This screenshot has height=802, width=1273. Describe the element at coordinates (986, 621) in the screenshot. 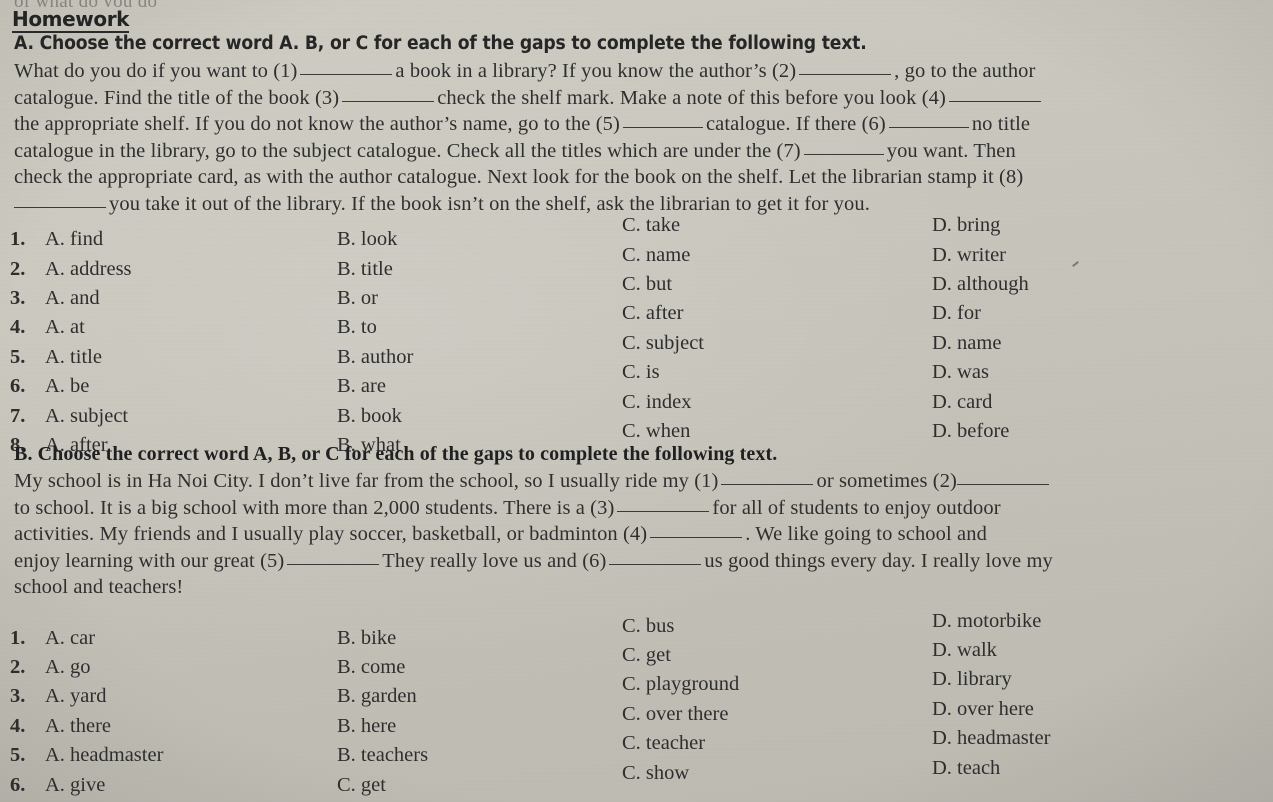

I see `option-d: D. motorbike` at that location.